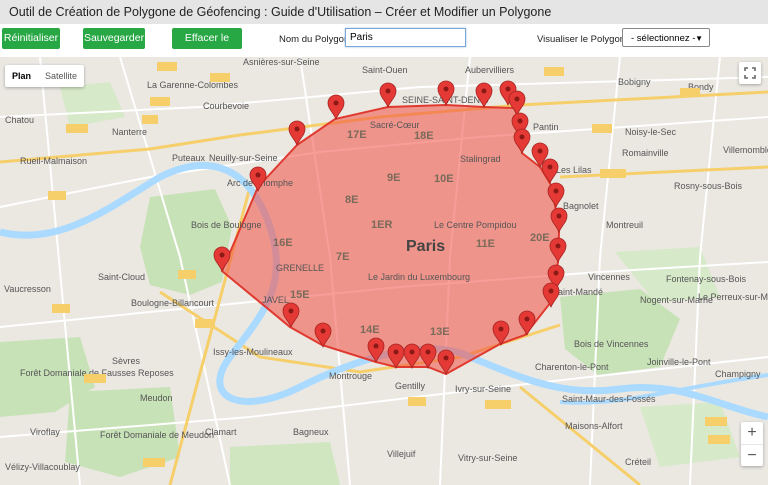  Describe the element at coordinates (609, 399) in the screenshot. I see `place-label: Saint-Maur-des-Fossés` at that location.